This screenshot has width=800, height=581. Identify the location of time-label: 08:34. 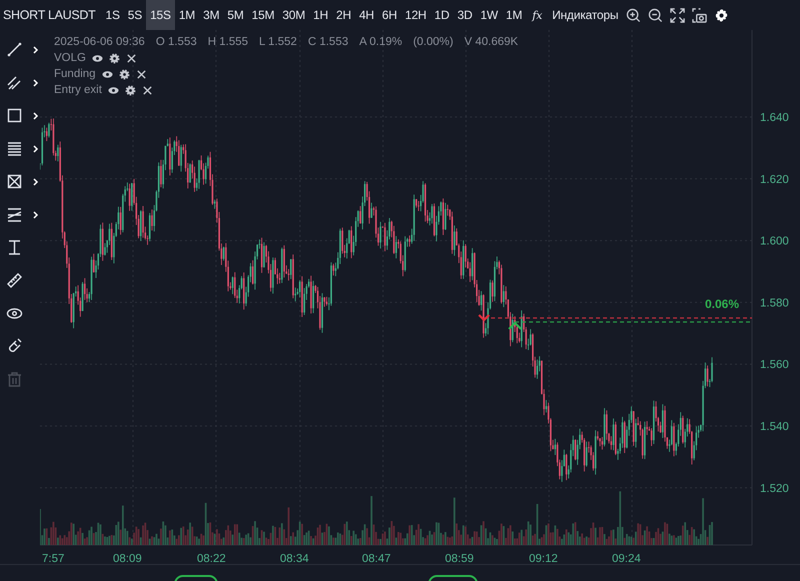
(294, 558).